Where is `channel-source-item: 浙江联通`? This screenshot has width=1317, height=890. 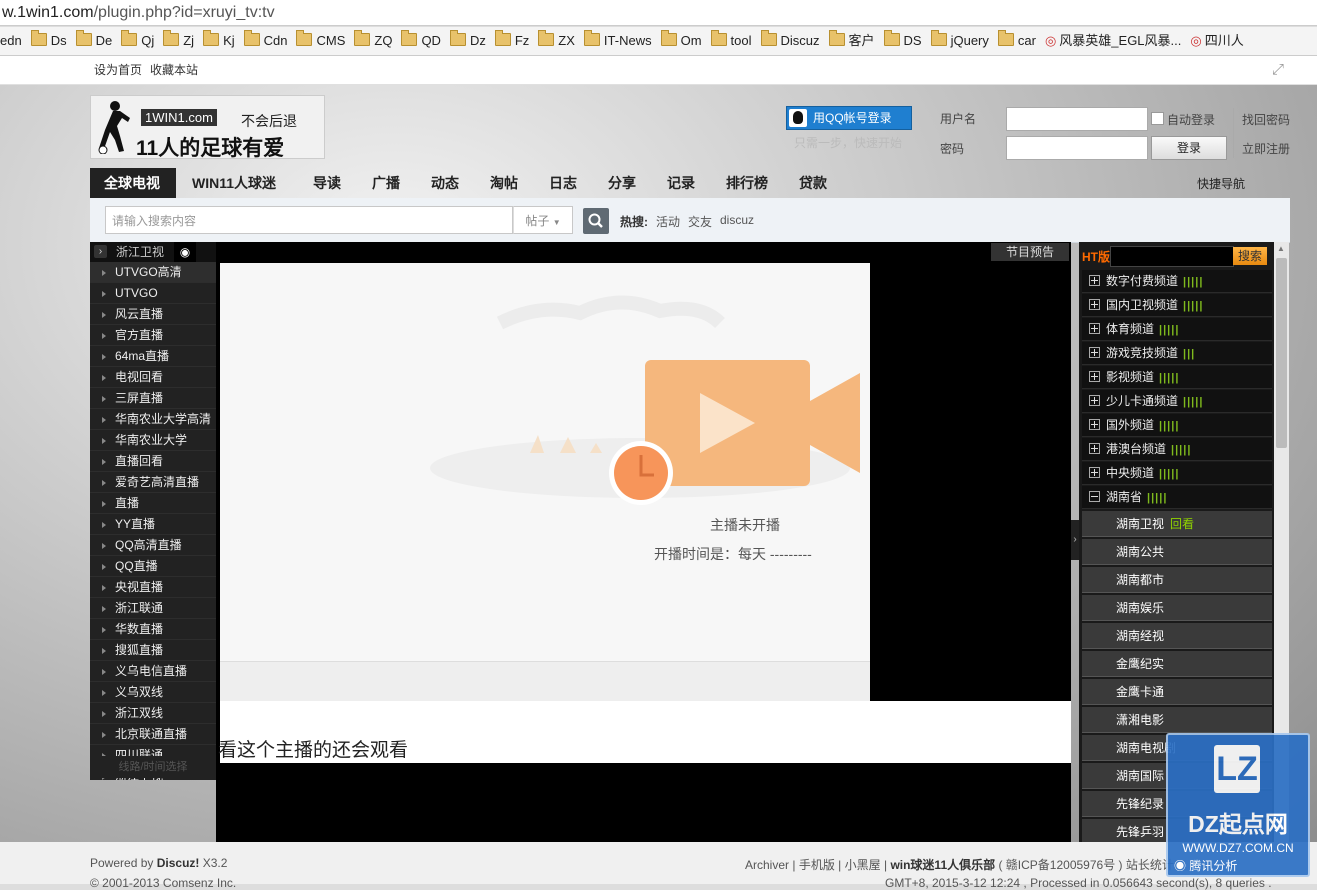 channel-source-item: 浙江联通 is located at coordinates (153, 608).